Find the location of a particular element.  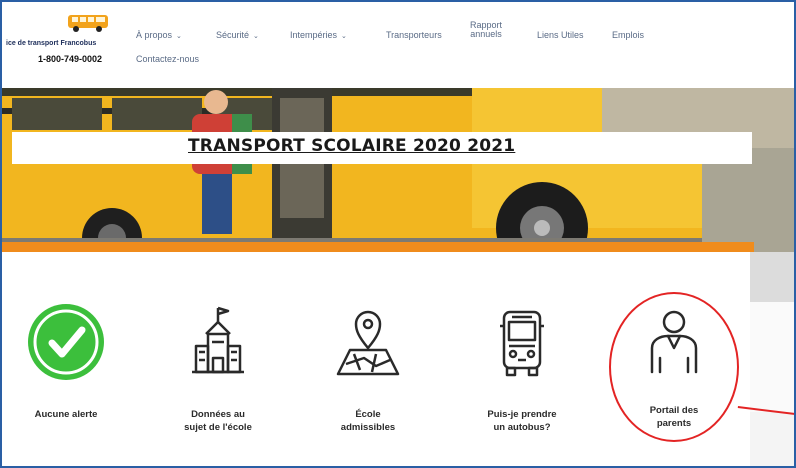

card-label-line1: École is located at coordinates (368, 414).